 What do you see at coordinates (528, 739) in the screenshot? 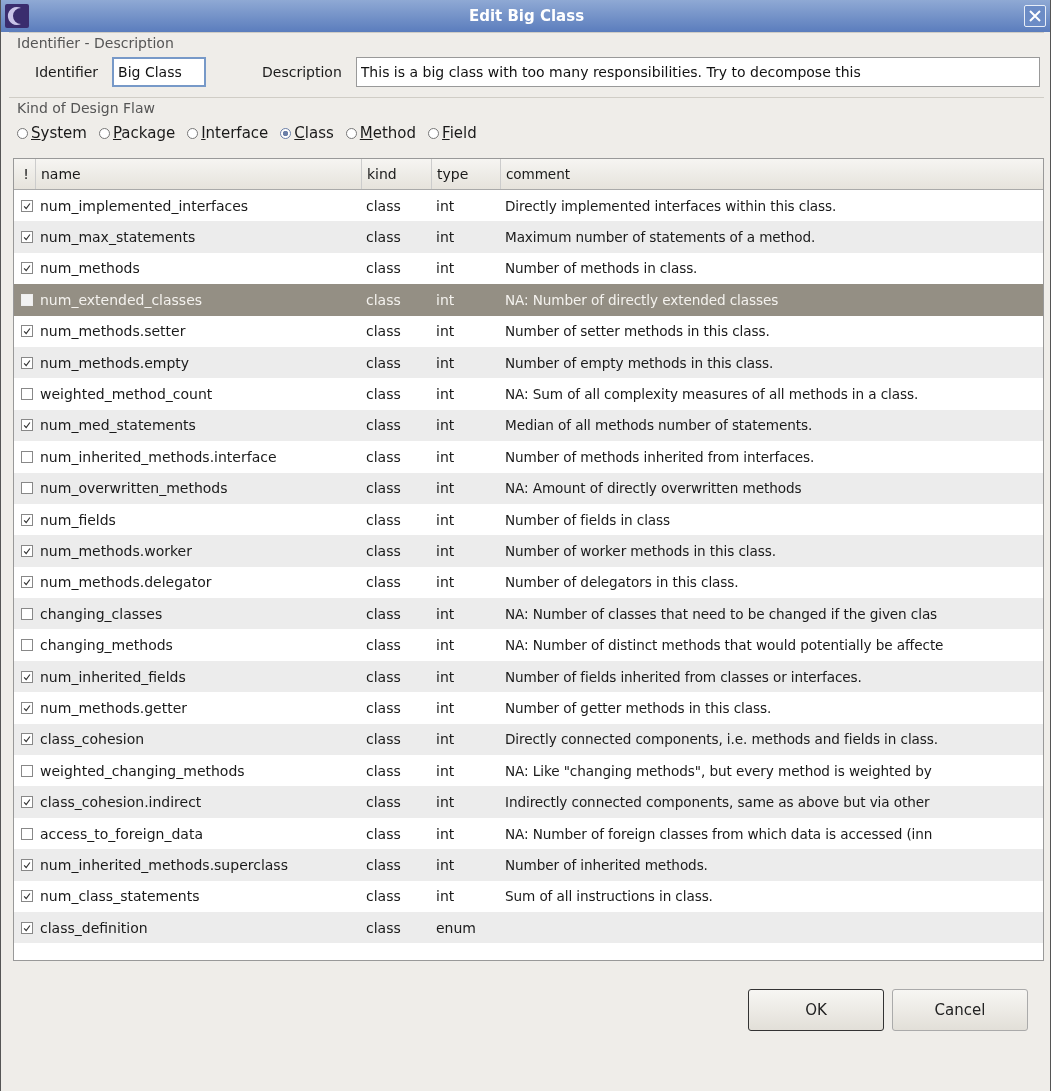
I see `table-row: class_cohesion class int Directly connected components, i.e. methods and fields in class.` at bounding box center [528, 739].